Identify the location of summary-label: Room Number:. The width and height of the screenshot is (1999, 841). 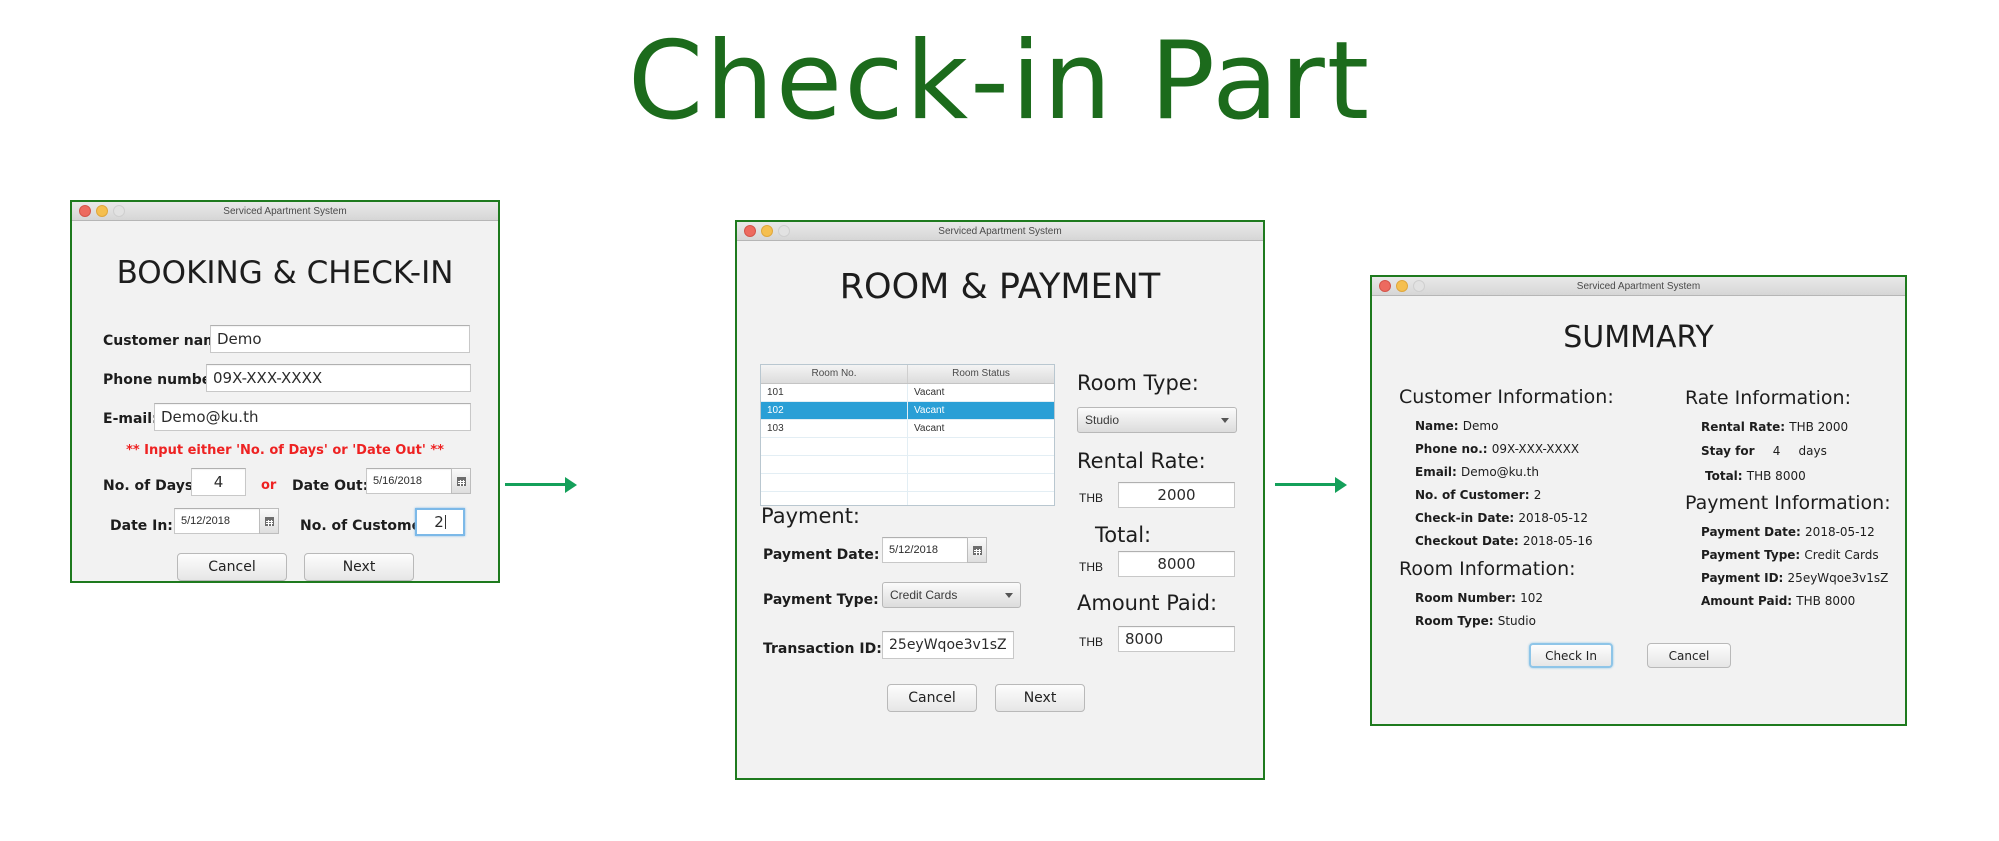
(1465, 598).